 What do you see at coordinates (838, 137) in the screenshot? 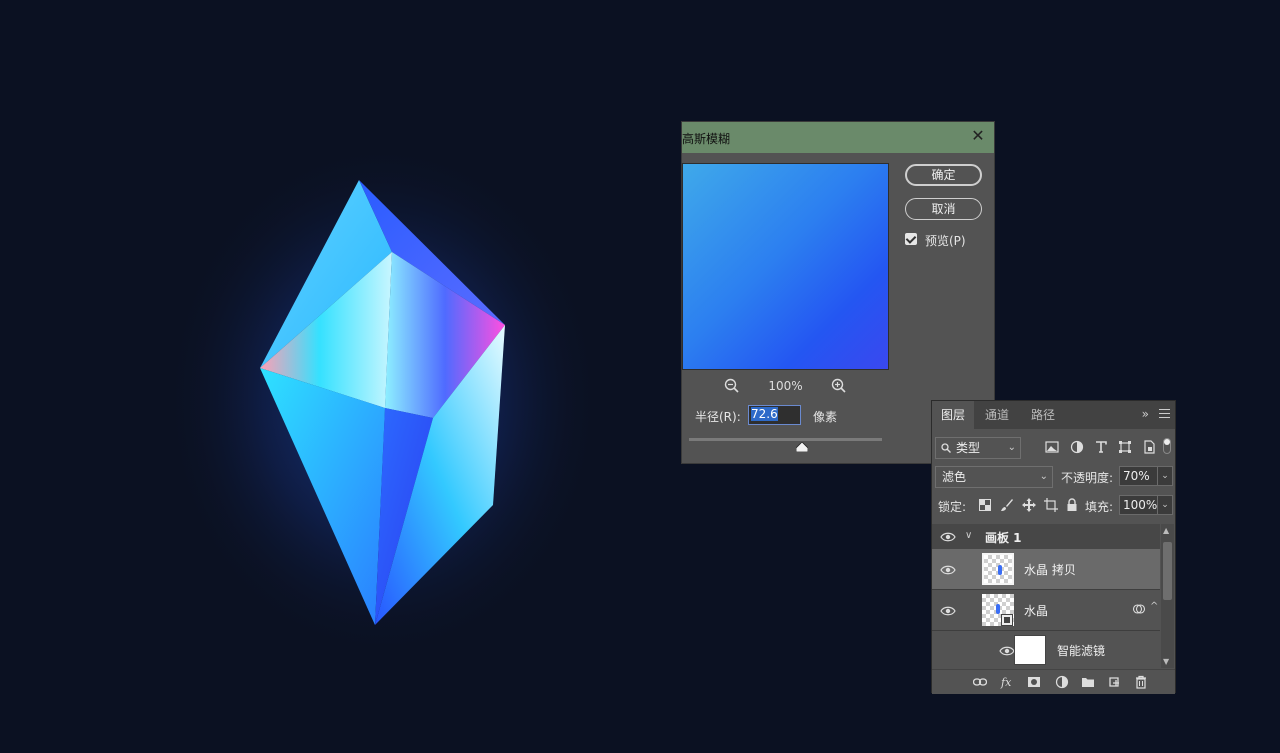
I see `dialog-titlebar: 高斯模糊 ✕` at bounding box center [838, 137].